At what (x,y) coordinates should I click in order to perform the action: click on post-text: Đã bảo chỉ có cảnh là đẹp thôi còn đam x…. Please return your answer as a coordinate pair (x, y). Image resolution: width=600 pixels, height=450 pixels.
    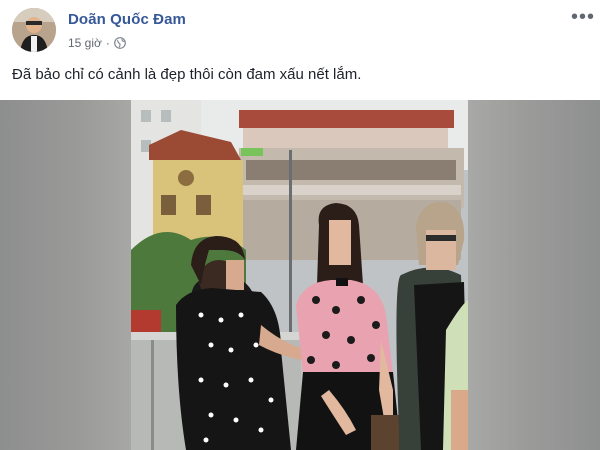
    Looking at the image, I should click on (187, 74).